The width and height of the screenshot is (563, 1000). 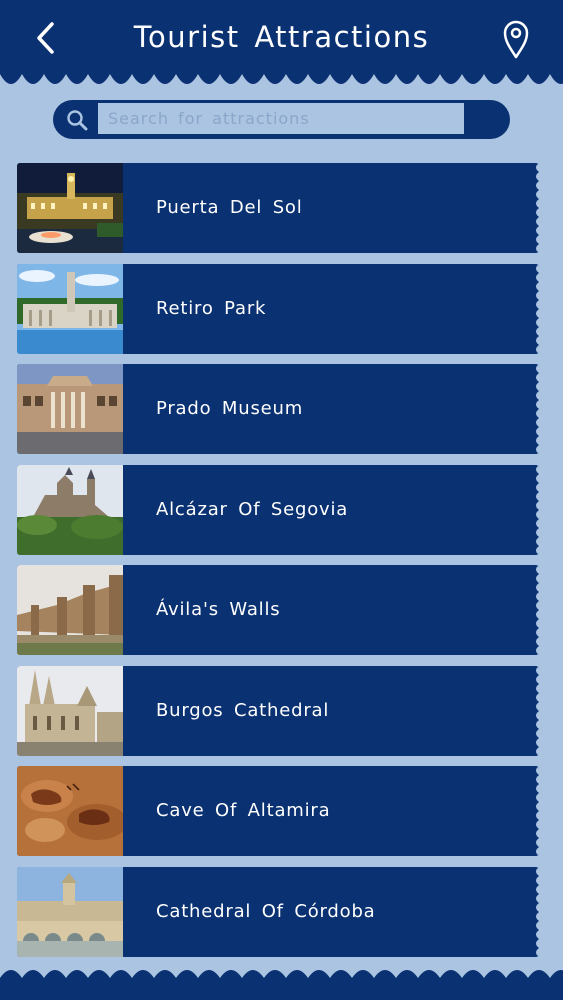 I want to click on attraction-name: Alcázar Of Segovia, so click(x=252, y=509).